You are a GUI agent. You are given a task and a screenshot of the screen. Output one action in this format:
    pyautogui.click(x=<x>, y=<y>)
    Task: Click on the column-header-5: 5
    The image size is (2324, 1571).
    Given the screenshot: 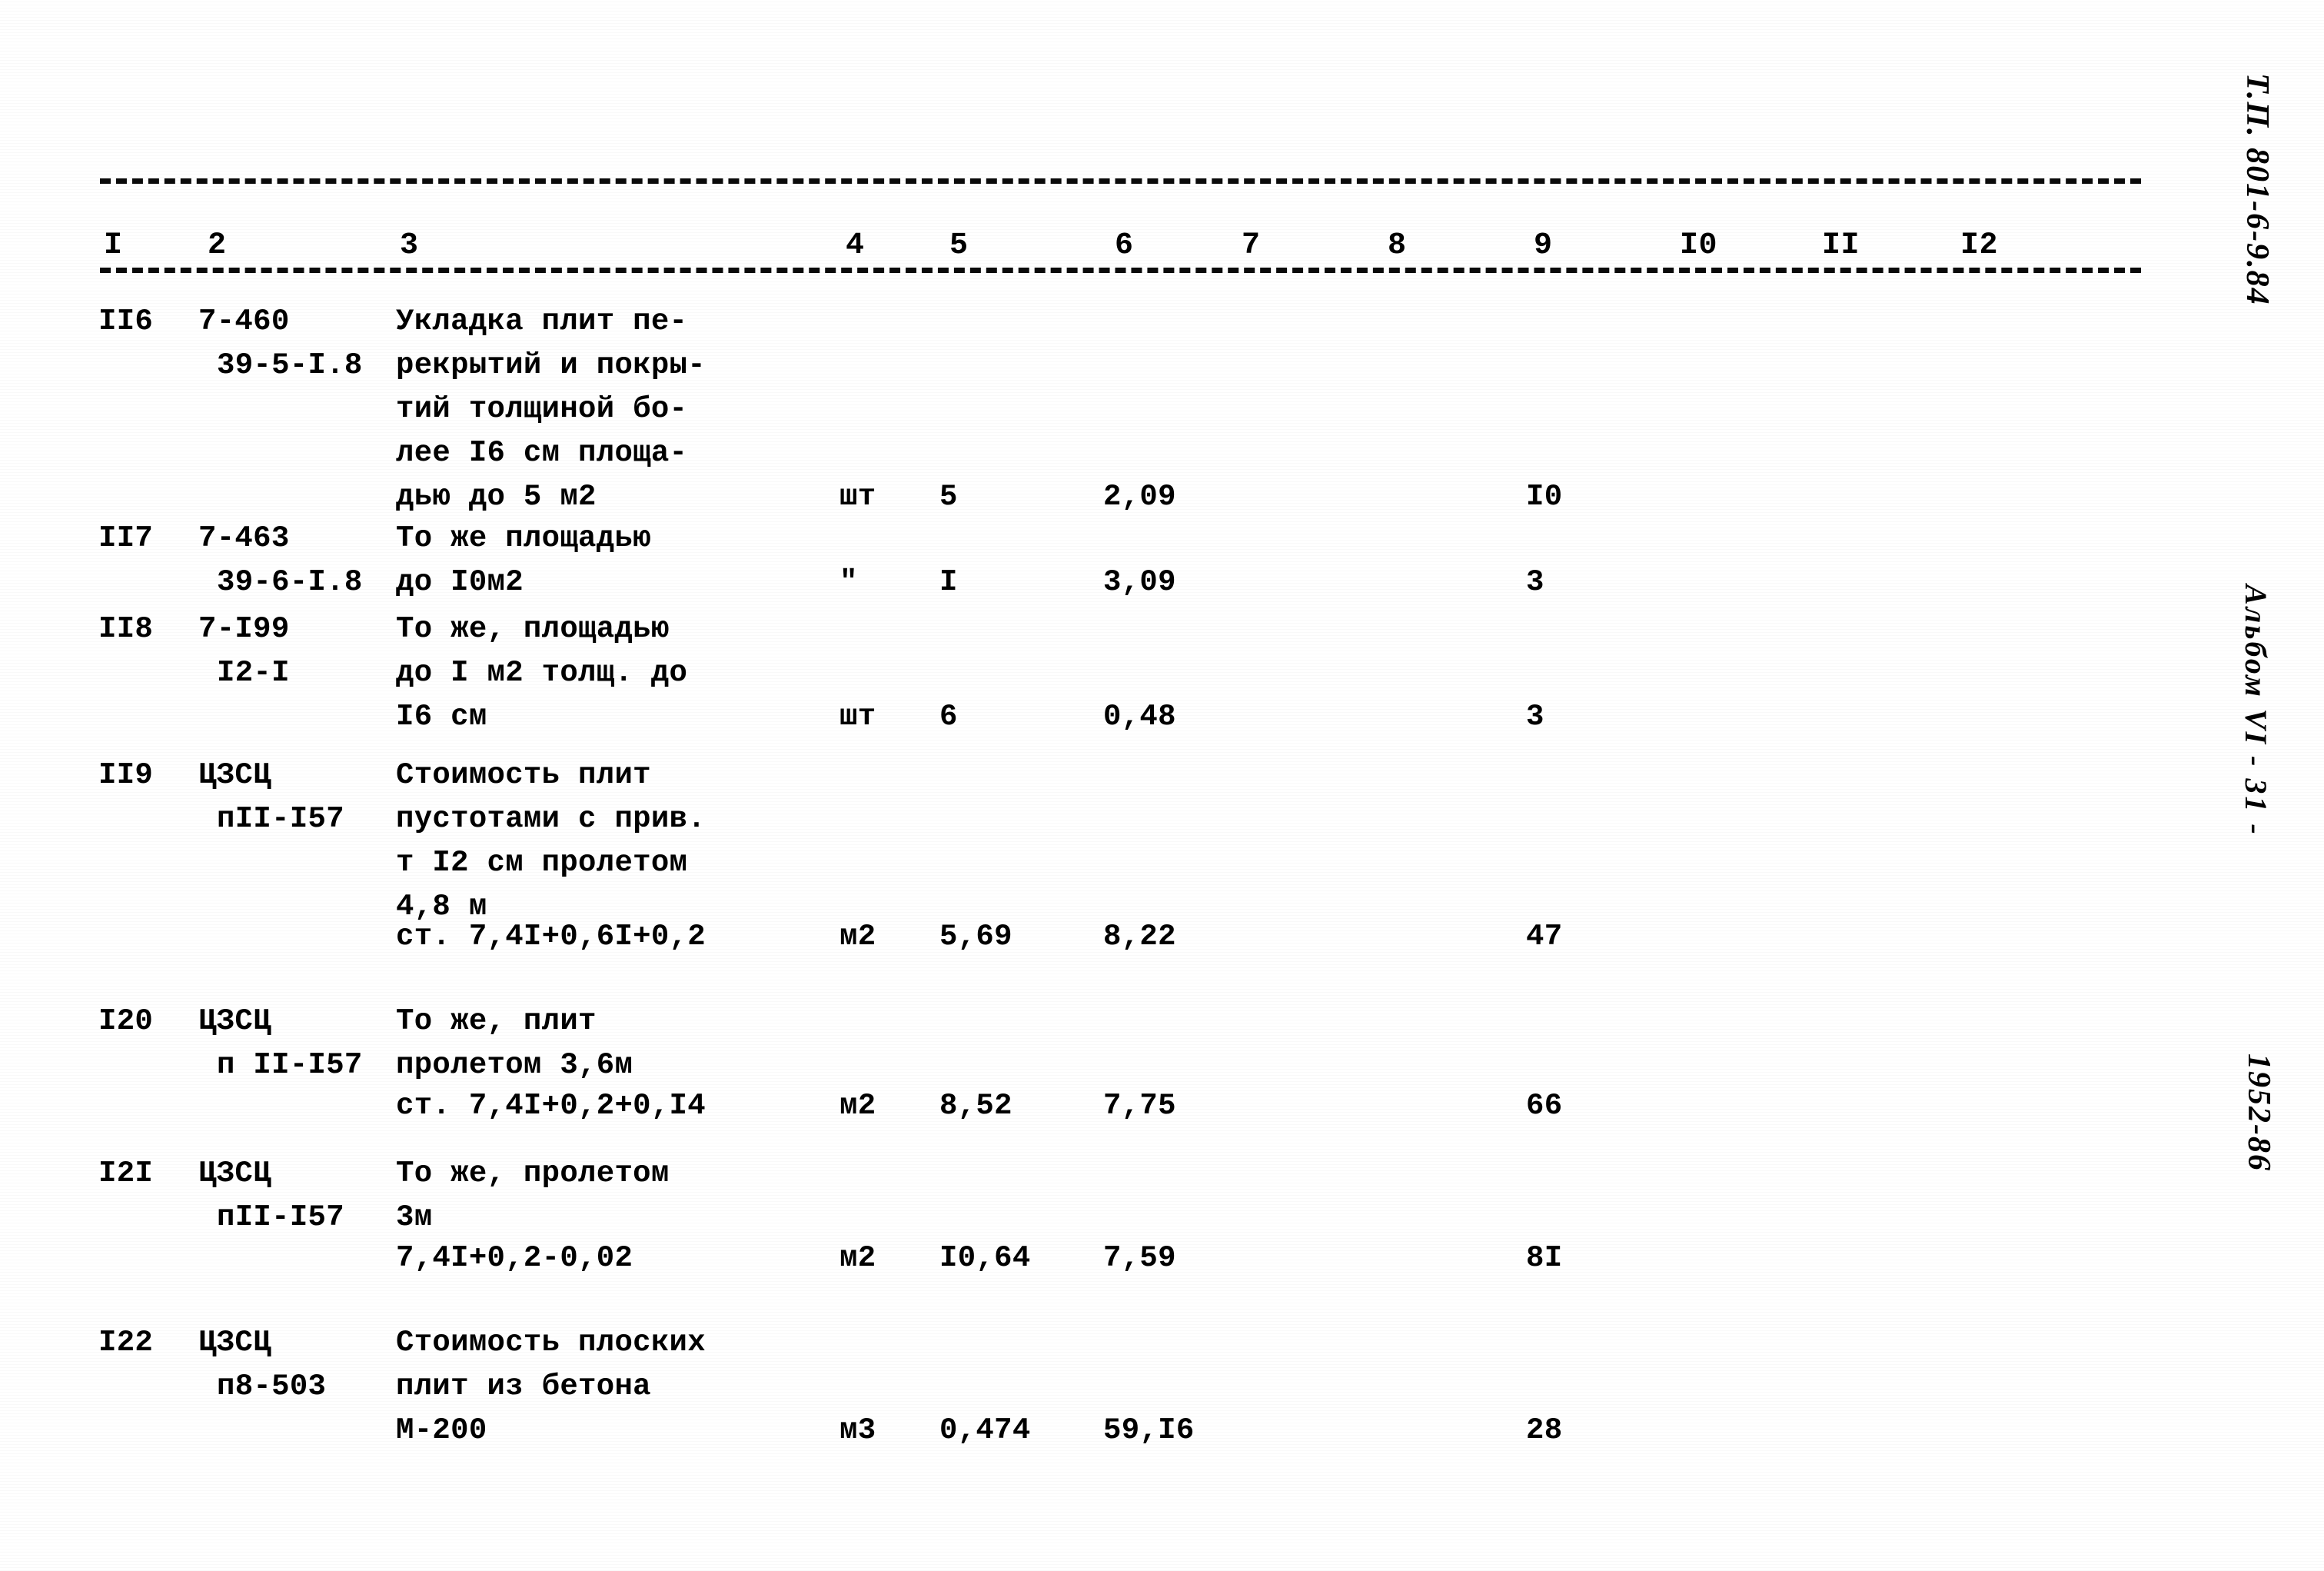 What is the action you would take?
    pyautogui.click(x=959, y=246)
    